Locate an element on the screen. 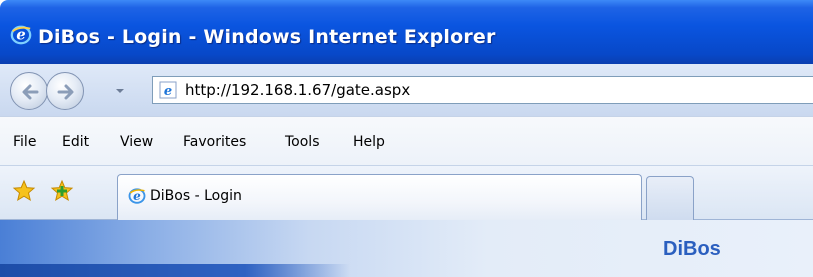  menu-view: View is located at coordinates (136, 142).